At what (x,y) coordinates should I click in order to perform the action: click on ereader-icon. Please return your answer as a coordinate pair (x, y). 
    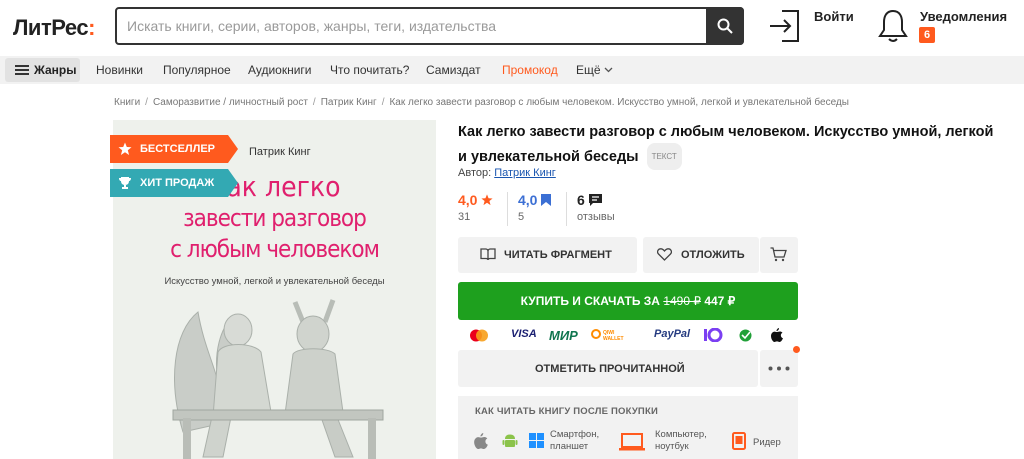
    Looking at the image, I should click on (739, 441).